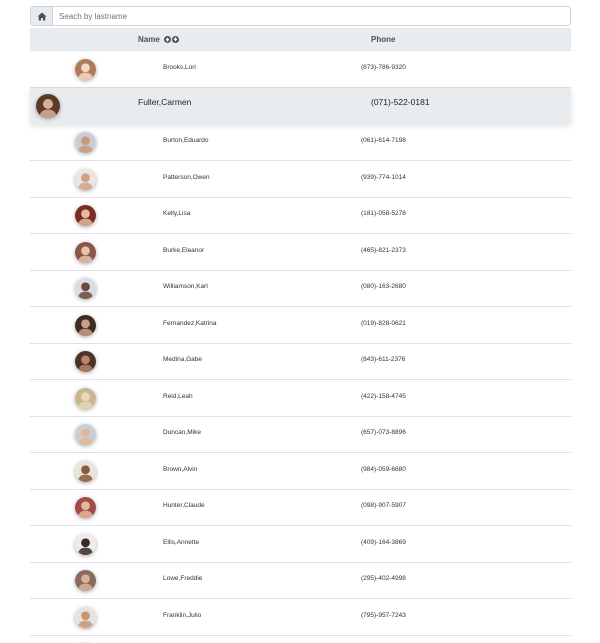 The width and height of the screenshot is (600, 643). I want to click on contact-name: Brooks,Lori, so click(179, 67).